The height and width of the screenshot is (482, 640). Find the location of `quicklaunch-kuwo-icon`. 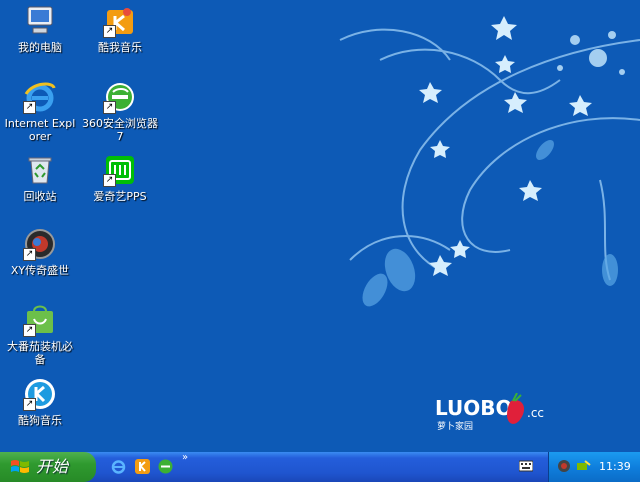

quicklaunch-kuwo-icon is located at coordinates (142, 466).